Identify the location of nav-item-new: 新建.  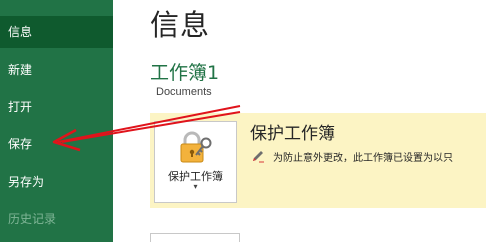
(56, 70).